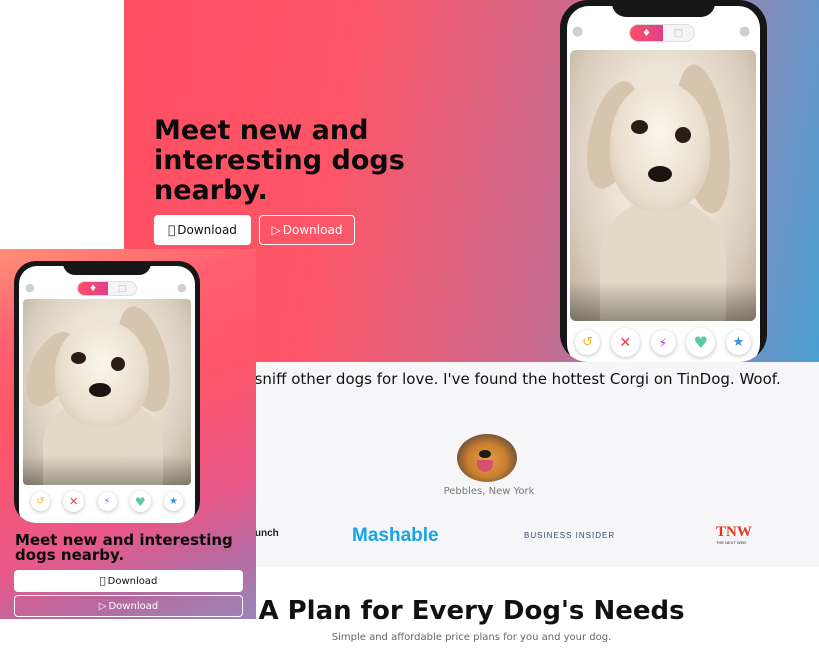  I want to click on phone-mockup: ● ♦ □ ● ↺ ✕ ⚡ ♥ ★, so click(663, 181).